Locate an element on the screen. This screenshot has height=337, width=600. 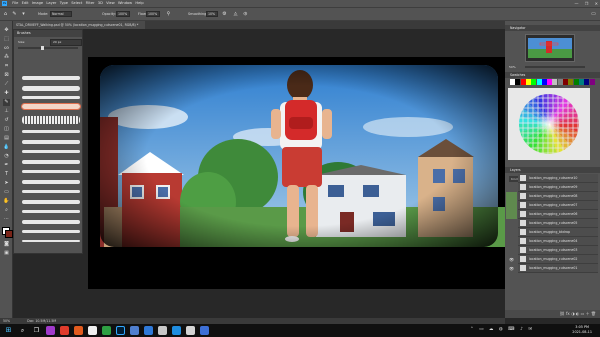
layer-row: location_mugging_cutscene08 is located at coordinates (558, 196).